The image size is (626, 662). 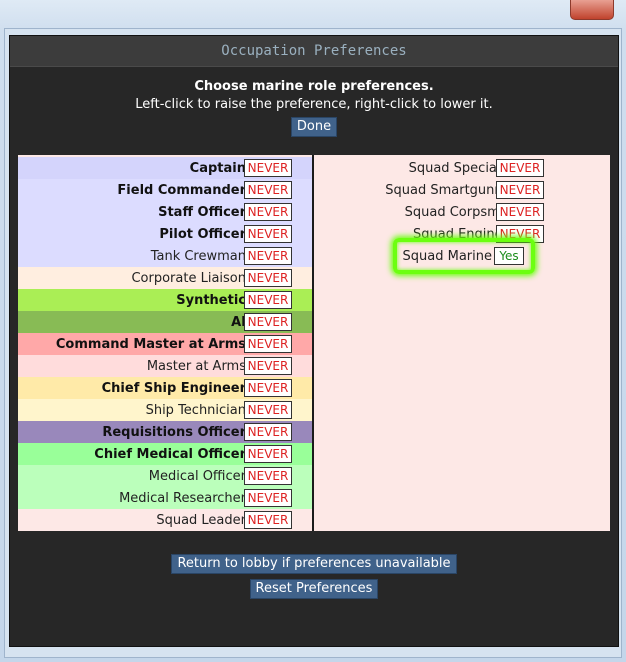 What do you see at coordinates (201, 520) in the screenshot?
I see `role-label: Squad Leader` at bounding box center [201, 520].